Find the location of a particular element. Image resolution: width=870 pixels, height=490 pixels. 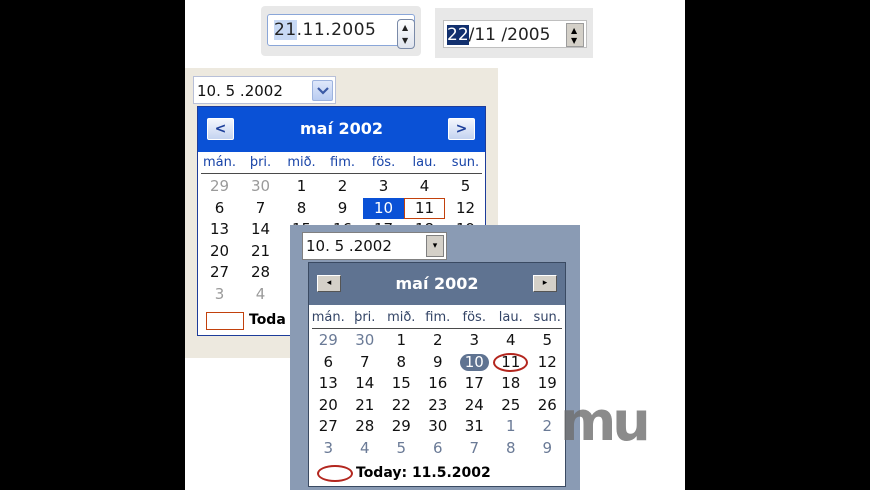

calendar-day: 18 is located at coordinates (511, 384).